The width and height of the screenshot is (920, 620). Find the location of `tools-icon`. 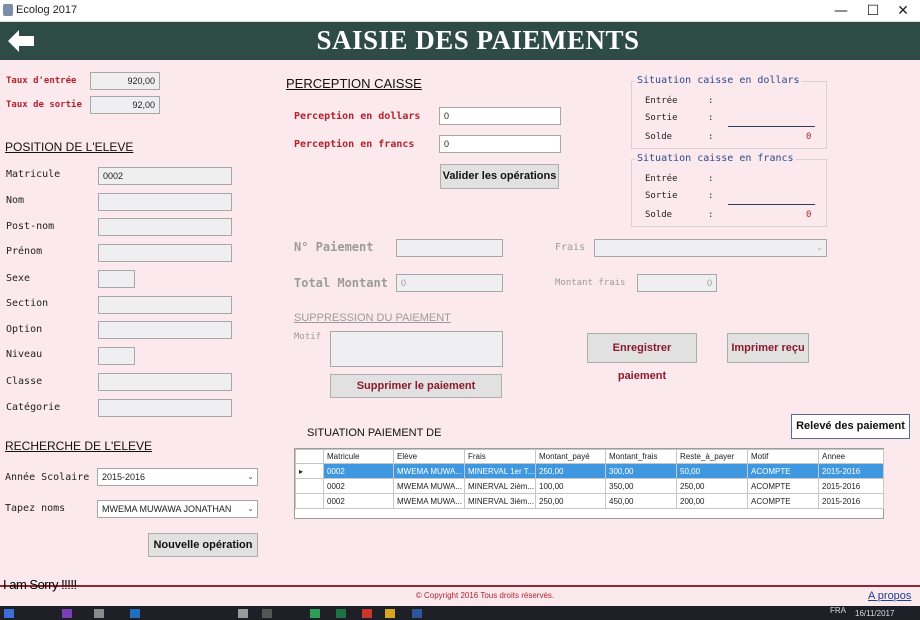

tools-icon is located at coordinates (243, 613).